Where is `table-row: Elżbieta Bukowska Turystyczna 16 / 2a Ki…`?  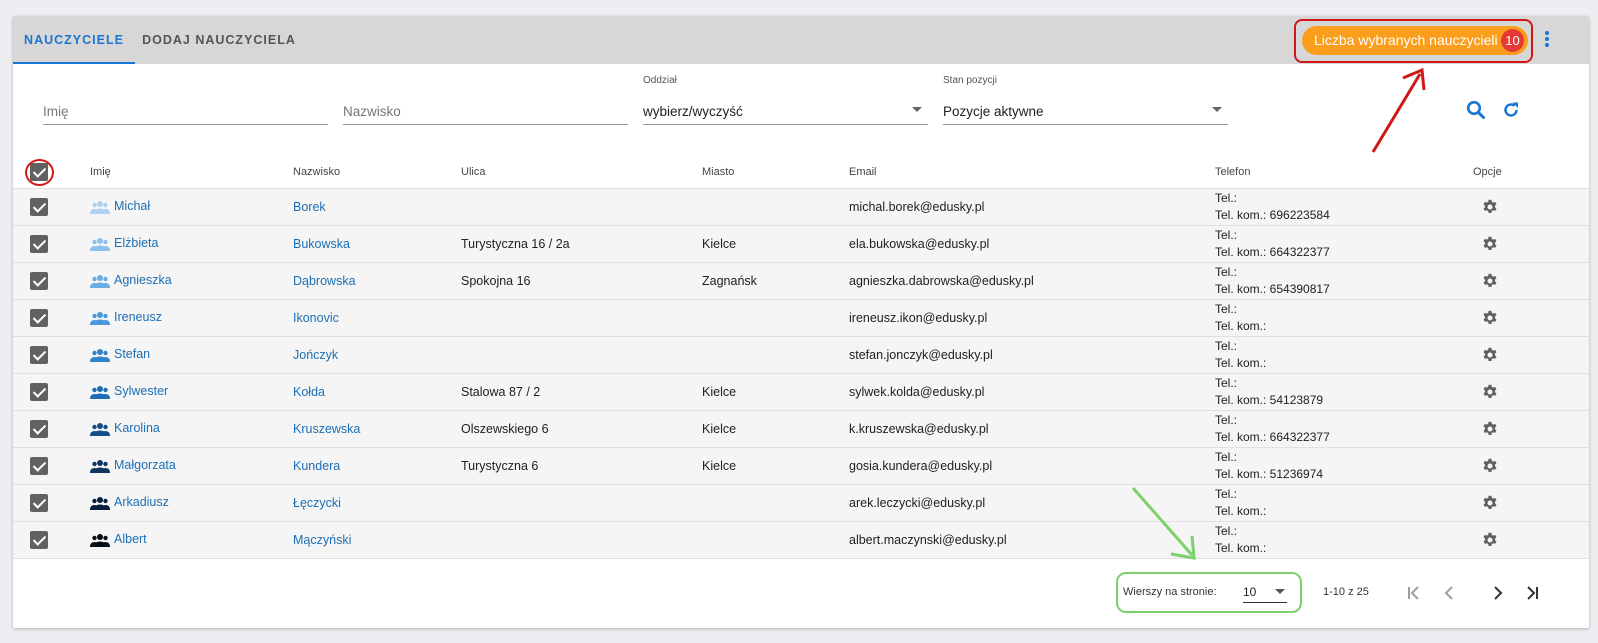 table-row: Elżbieta Bukowska Turystyczna 16 / 2a Ki… is located at coordinates (801, 244).